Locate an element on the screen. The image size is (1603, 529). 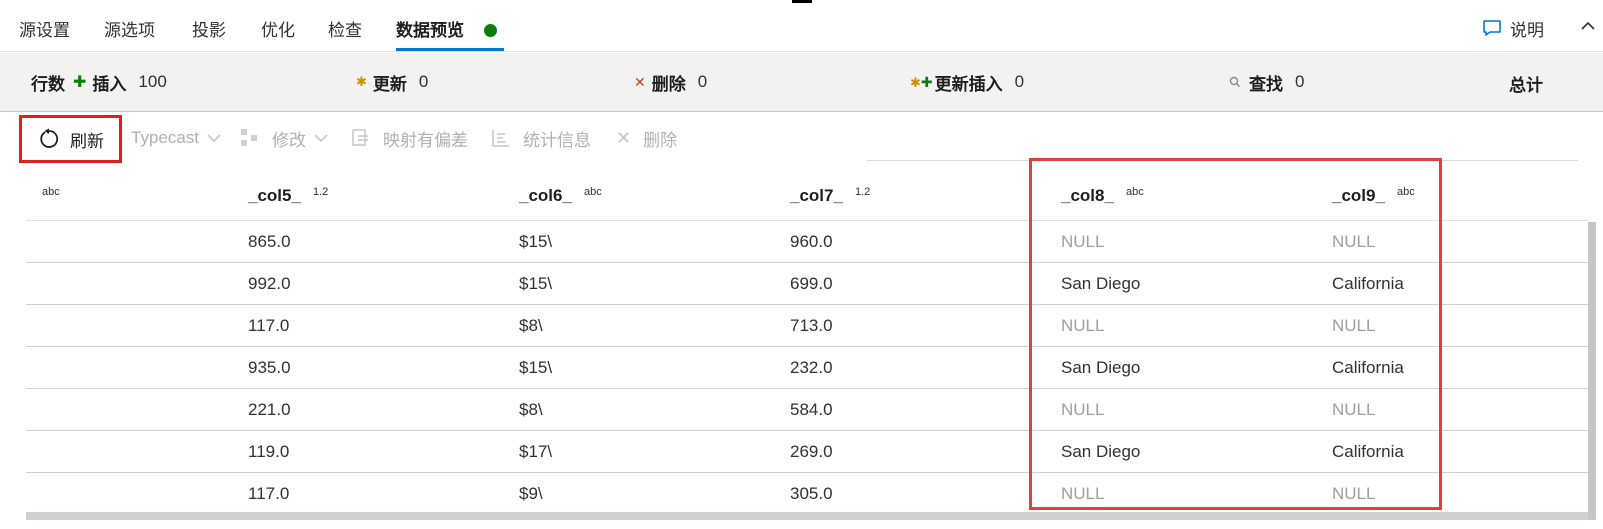
chat-bubble-icon is located at coordinates (1492, 28).